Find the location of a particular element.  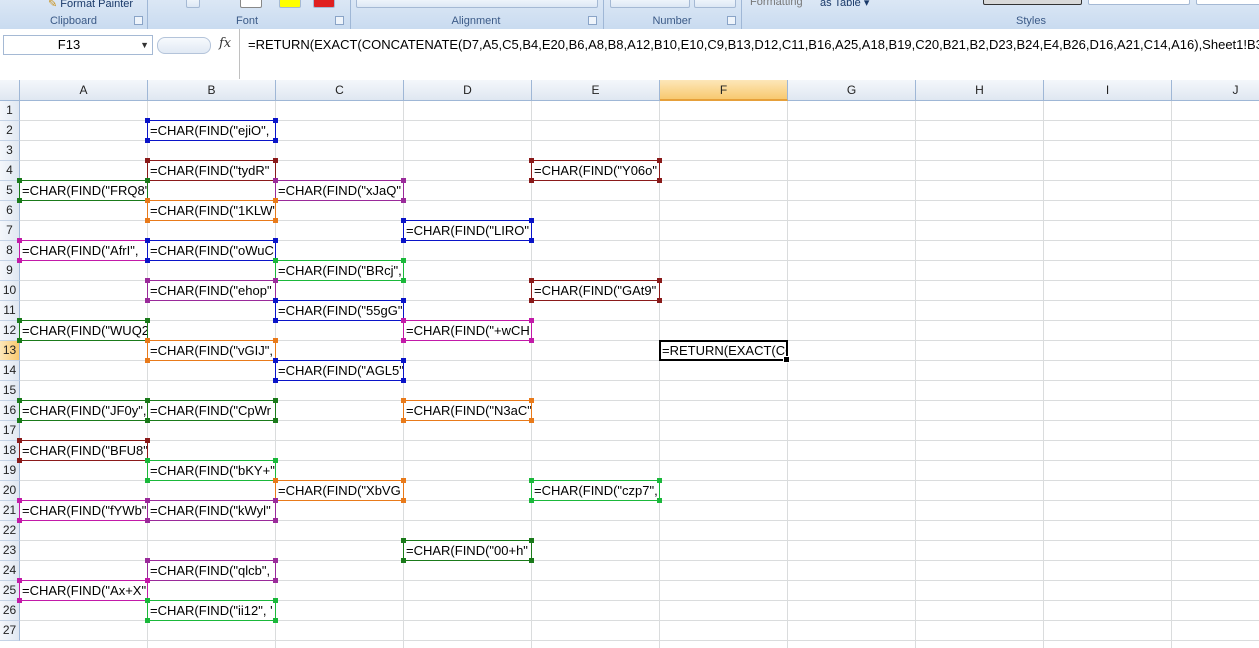

cell-a12: =CHAR(FIND("WUQ2 is located at coordinates (83, 330).